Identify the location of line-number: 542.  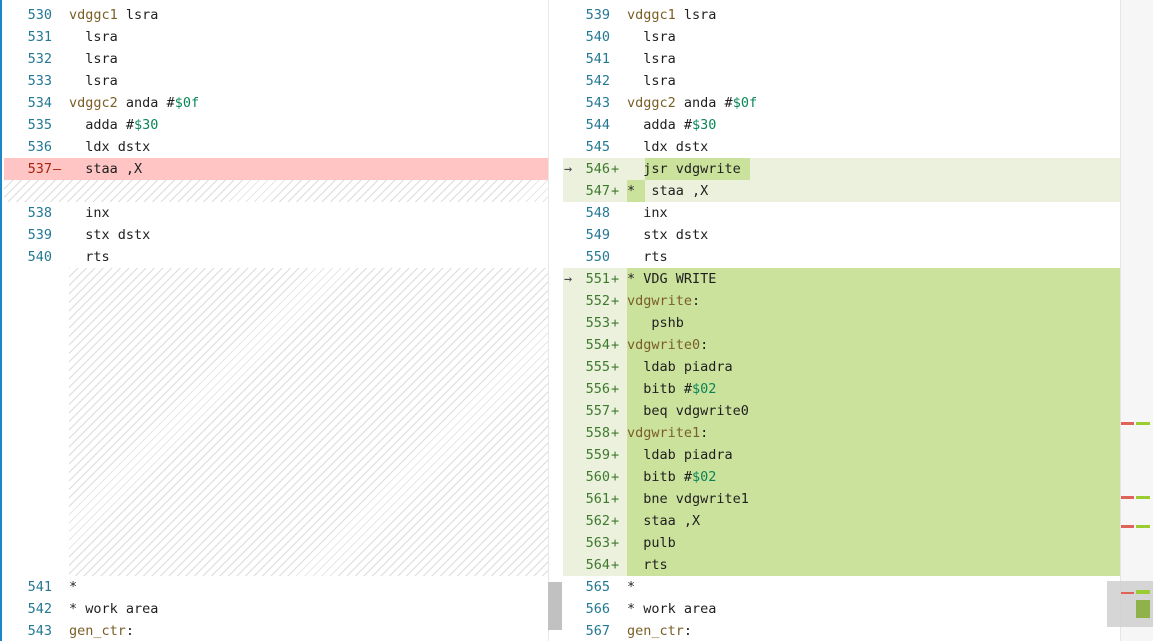
(39, 609).